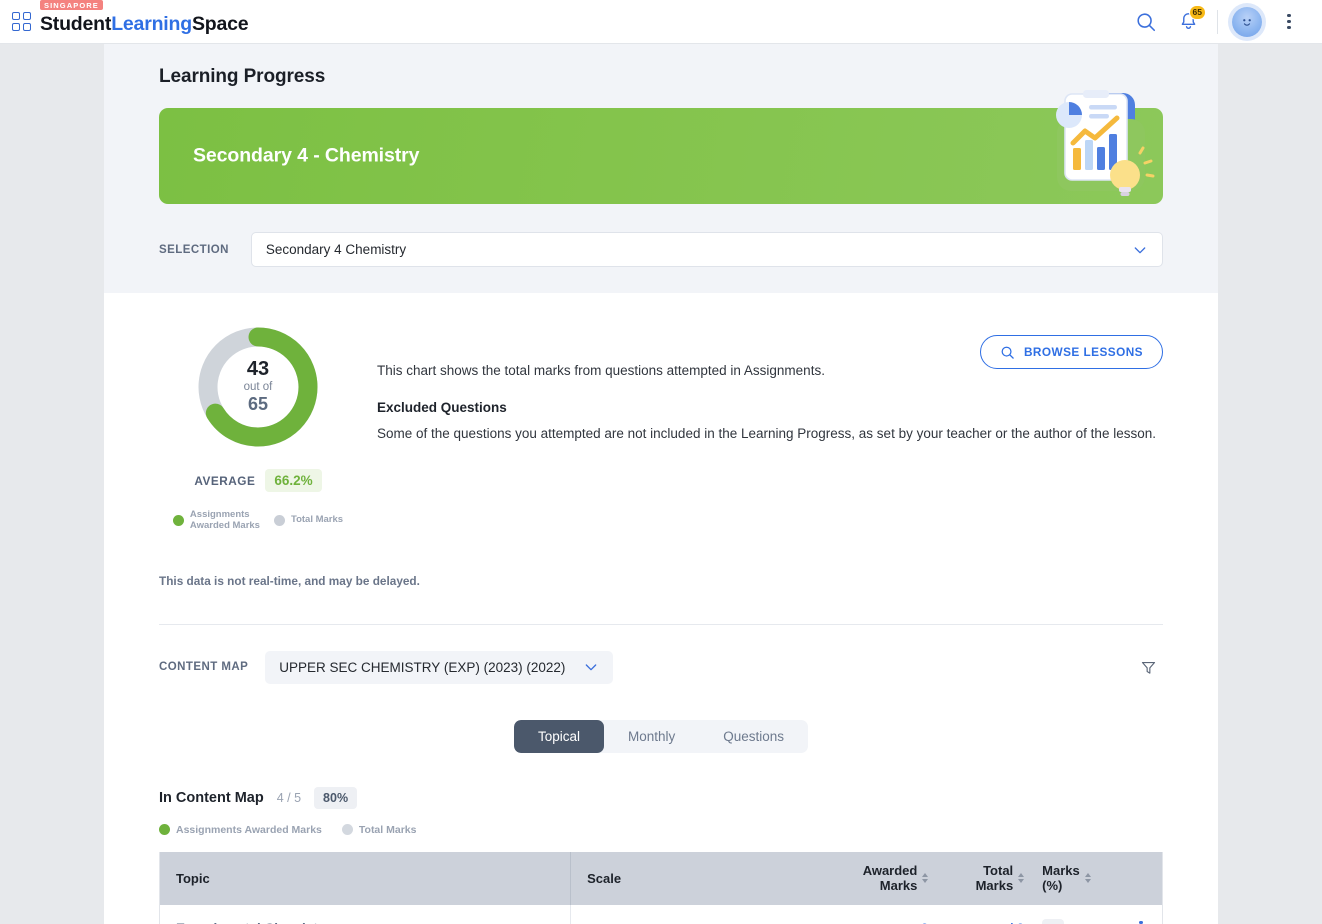 This screenshot has width=1322, height=924. I want to click on progress-report-illustration, so click(1105, 143).